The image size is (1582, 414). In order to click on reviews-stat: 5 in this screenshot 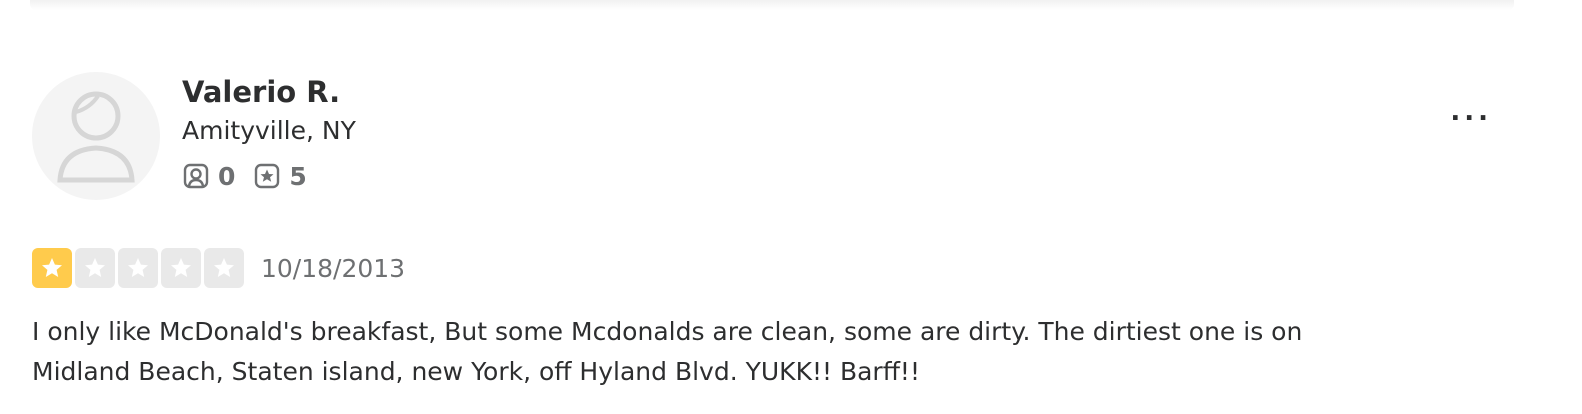, I will do `click(280, 176)`.